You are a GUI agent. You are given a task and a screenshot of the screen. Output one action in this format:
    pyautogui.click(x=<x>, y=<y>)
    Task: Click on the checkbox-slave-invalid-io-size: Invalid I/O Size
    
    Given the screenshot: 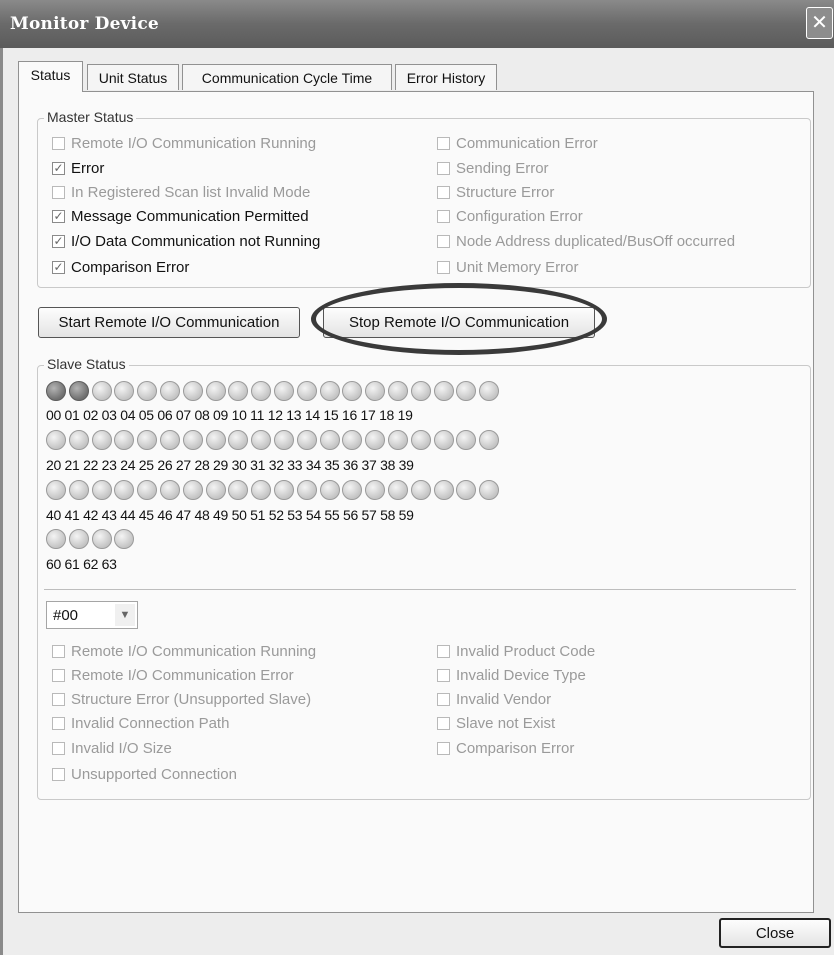 What is the action you would take?
    pyautogui.click(x=112, y=748)
    